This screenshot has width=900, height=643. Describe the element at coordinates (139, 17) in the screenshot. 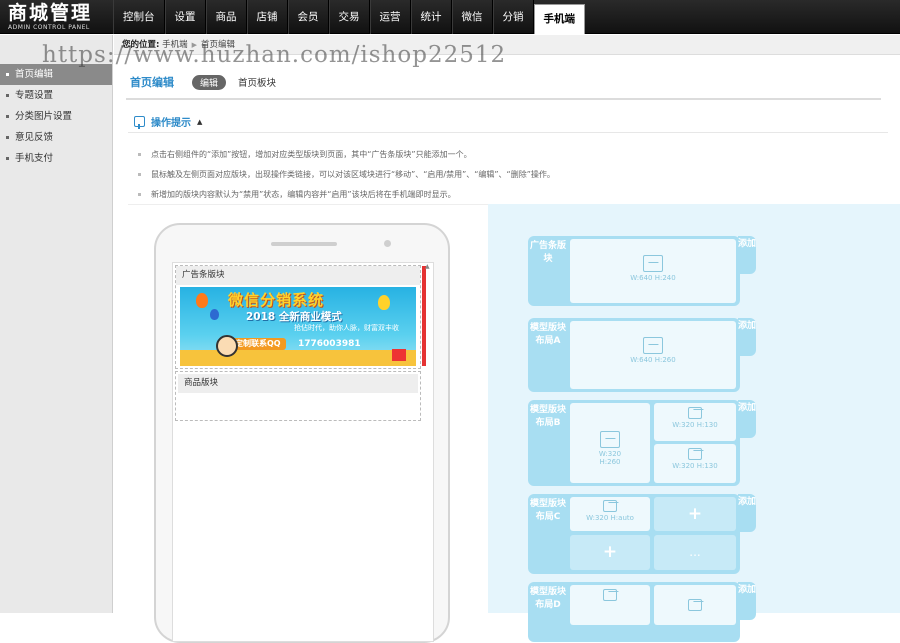

I see `nav-dashboard: 控制台` at that location.